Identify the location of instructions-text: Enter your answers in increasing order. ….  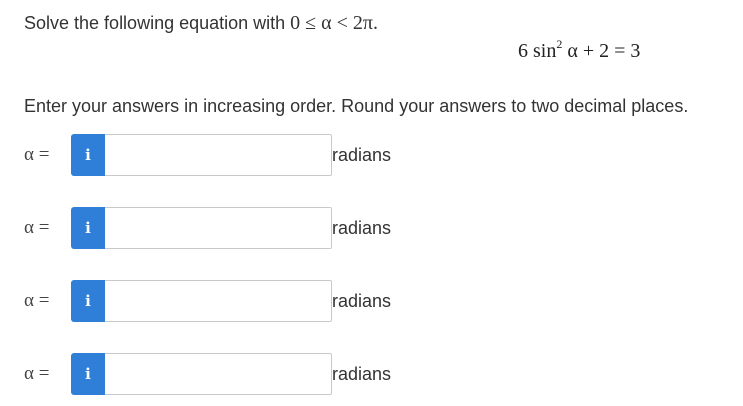
(356, 106).